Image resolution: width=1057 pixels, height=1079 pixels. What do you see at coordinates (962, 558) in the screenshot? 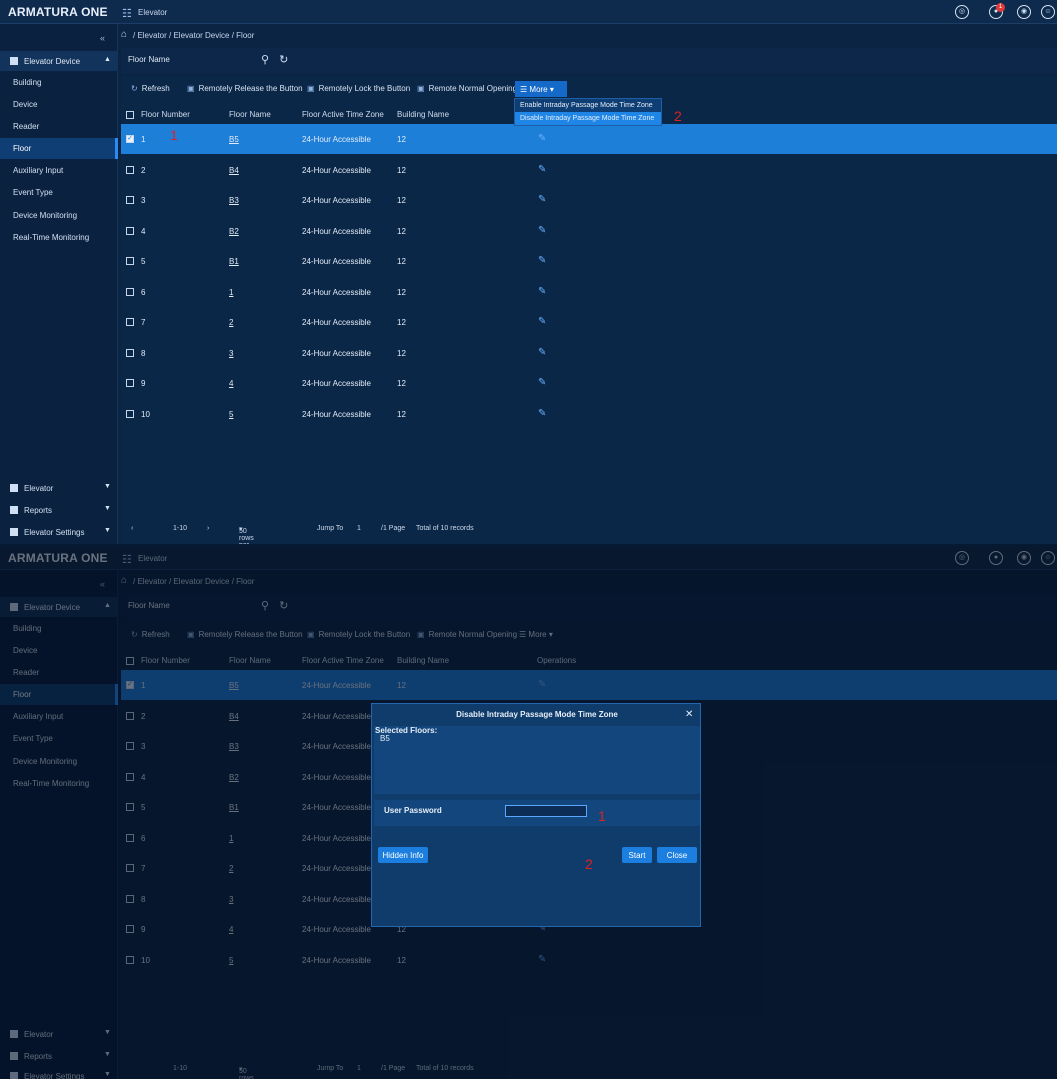
I see `help-icon: ◎` at bounding box center [962, 558].